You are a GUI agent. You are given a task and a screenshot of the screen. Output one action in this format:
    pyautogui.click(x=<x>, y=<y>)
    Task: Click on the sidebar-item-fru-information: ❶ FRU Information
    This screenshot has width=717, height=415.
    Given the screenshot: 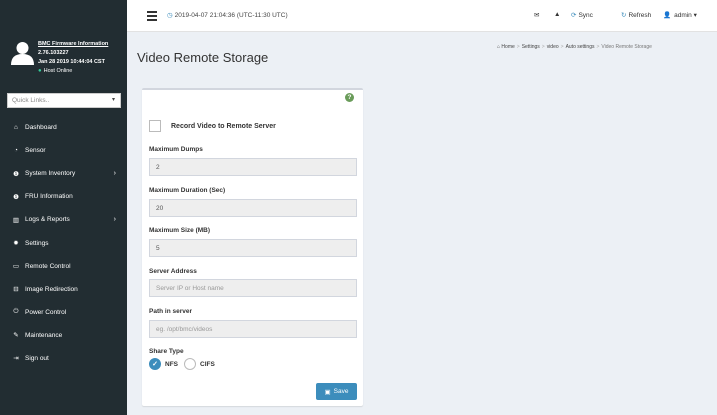 What is the action you would take?
    pyautogui.click(x=63, y=196)
    